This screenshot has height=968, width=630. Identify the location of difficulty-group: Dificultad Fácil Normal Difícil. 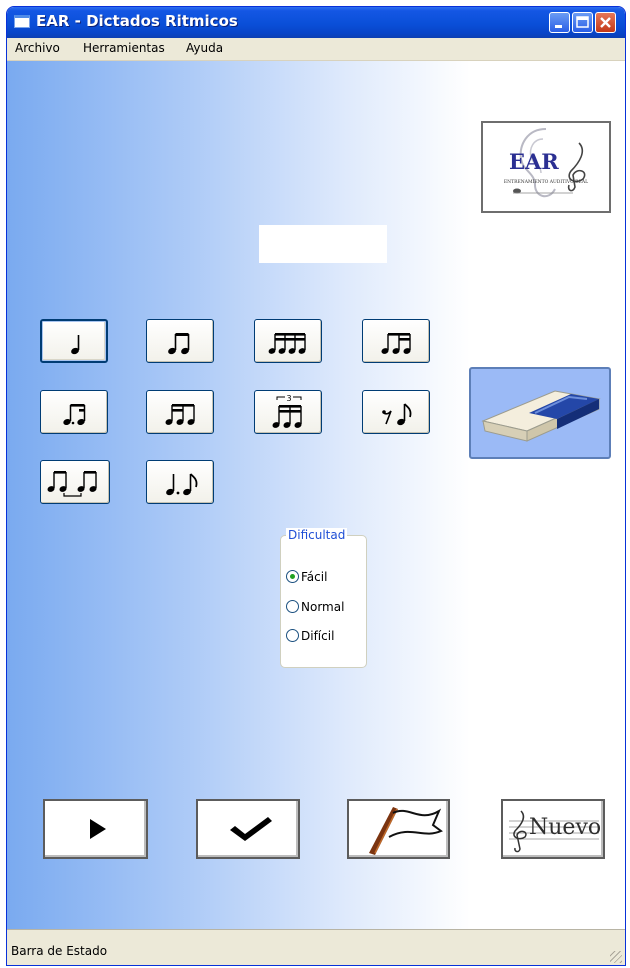
(323, 598).